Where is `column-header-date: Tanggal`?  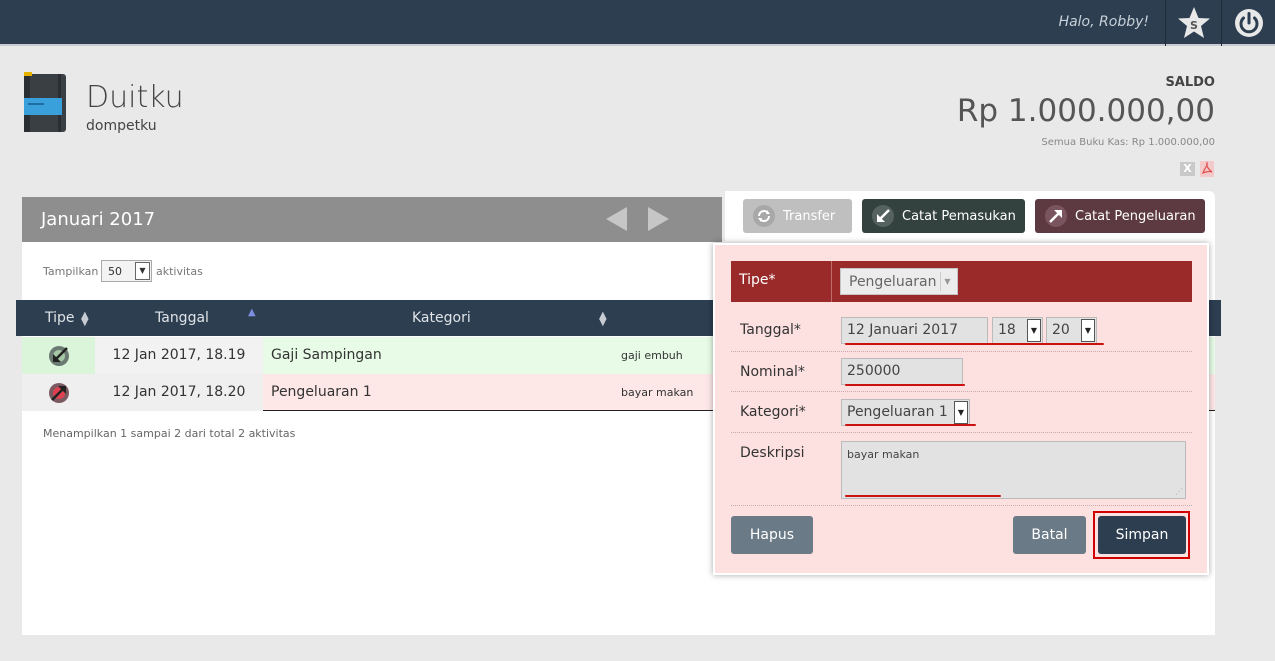 column-header-date: Tanggal is located at coordinates (182, 318).